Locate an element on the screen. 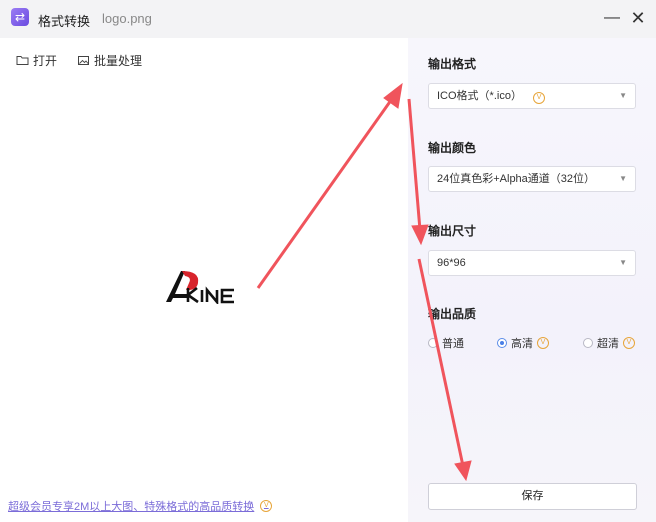  color-select: 24位真色彩+Alpha通道（32位） ▼ is located at coordinates (532, 179).